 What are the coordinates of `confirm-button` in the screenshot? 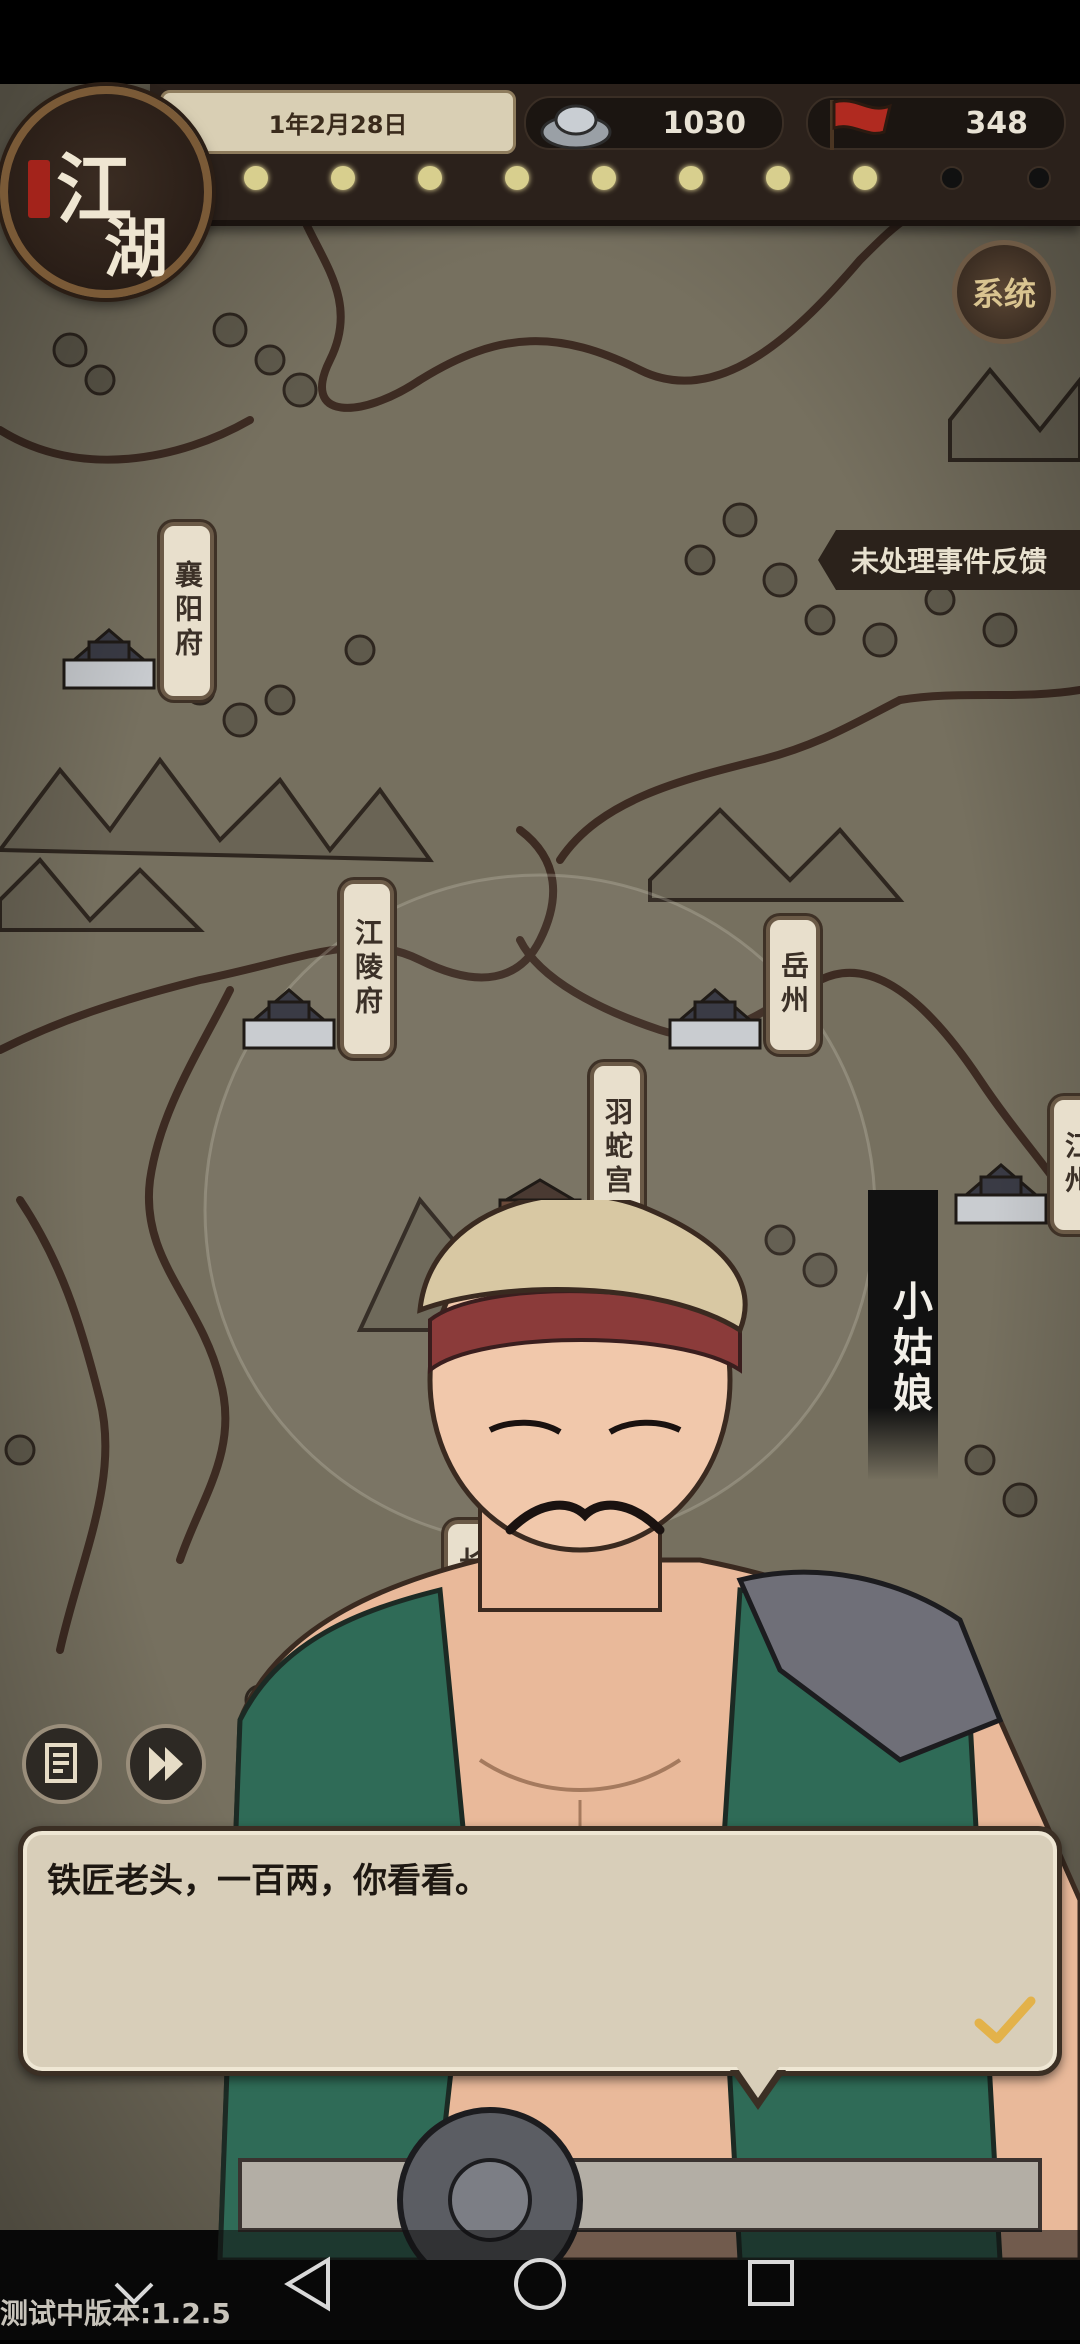 It's located at (1005, 2022).